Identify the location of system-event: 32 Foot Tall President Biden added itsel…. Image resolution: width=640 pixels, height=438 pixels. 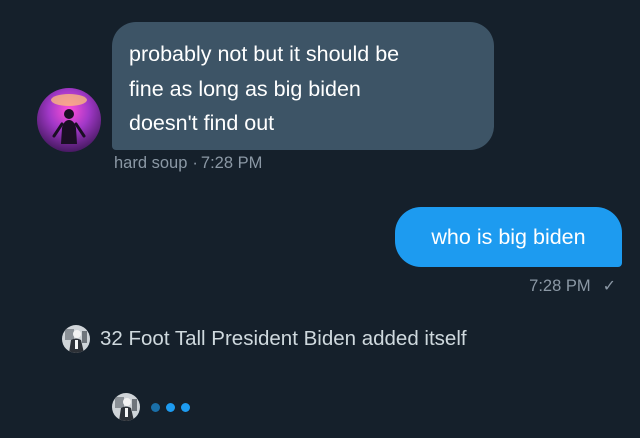
(264, 339).